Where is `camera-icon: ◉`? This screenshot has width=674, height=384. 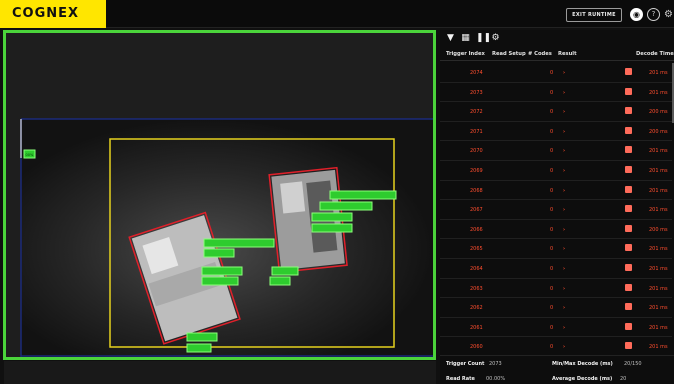
camera-icon: ◉ is located at coordinates (636, 14).